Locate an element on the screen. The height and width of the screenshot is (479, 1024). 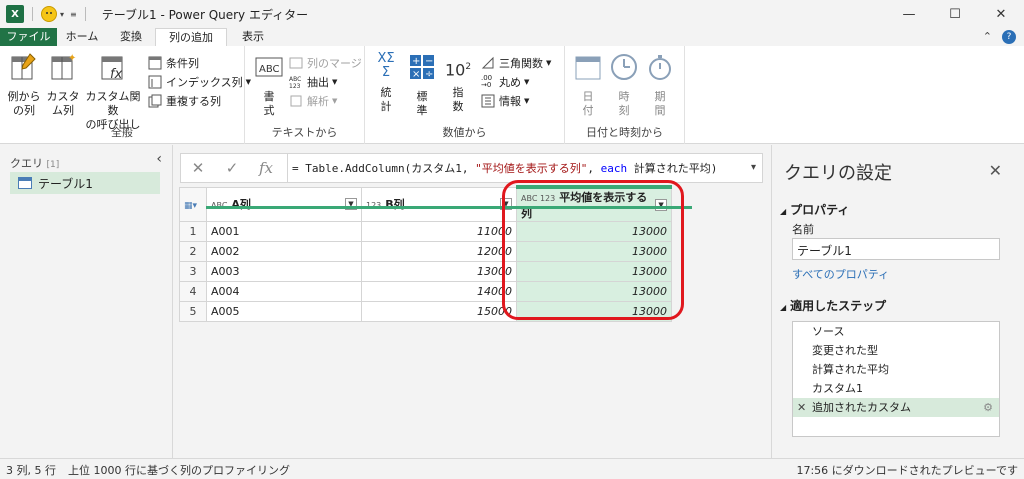
customize-qat-icon: ≡ is located at coordinates (73, 14).